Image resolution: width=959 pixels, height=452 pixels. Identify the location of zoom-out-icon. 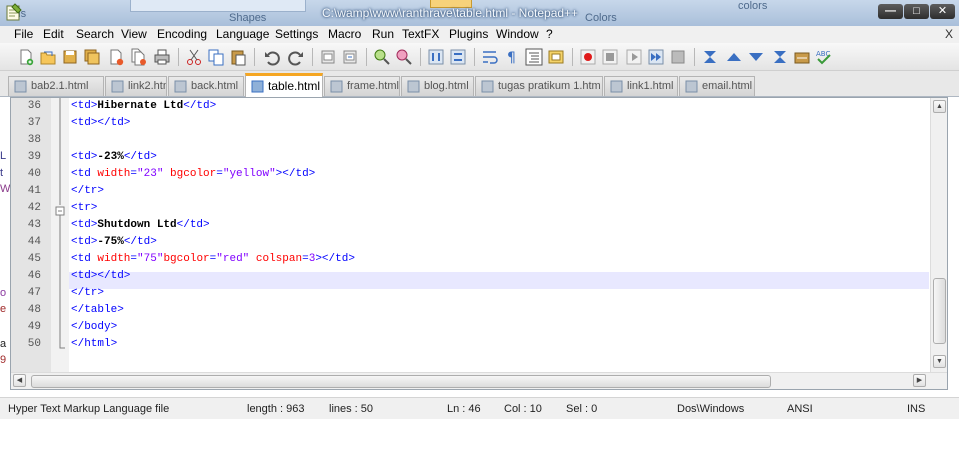
(404, 57).